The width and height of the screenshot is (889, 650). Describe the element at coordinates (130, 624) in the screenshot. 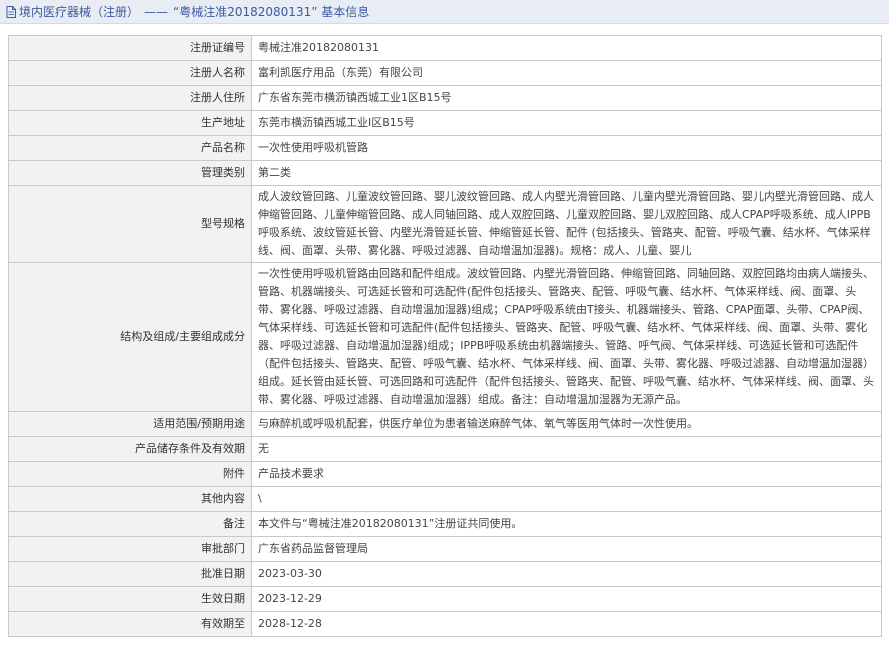

I see `field-label: 有效期至` at that location.